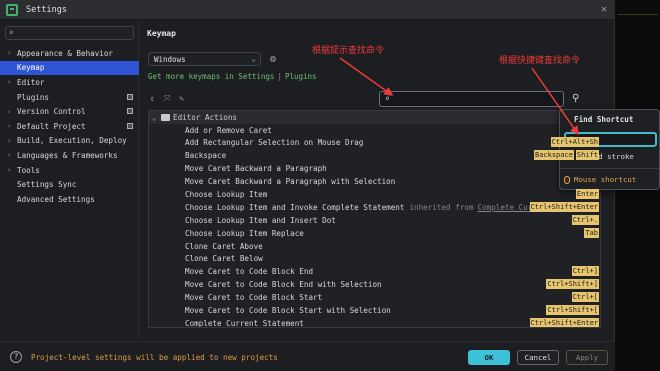  What do you see at coordinates (206, 156) in the screenshot?
I see `action-name: Backspace` at bounding box center [206, 156].